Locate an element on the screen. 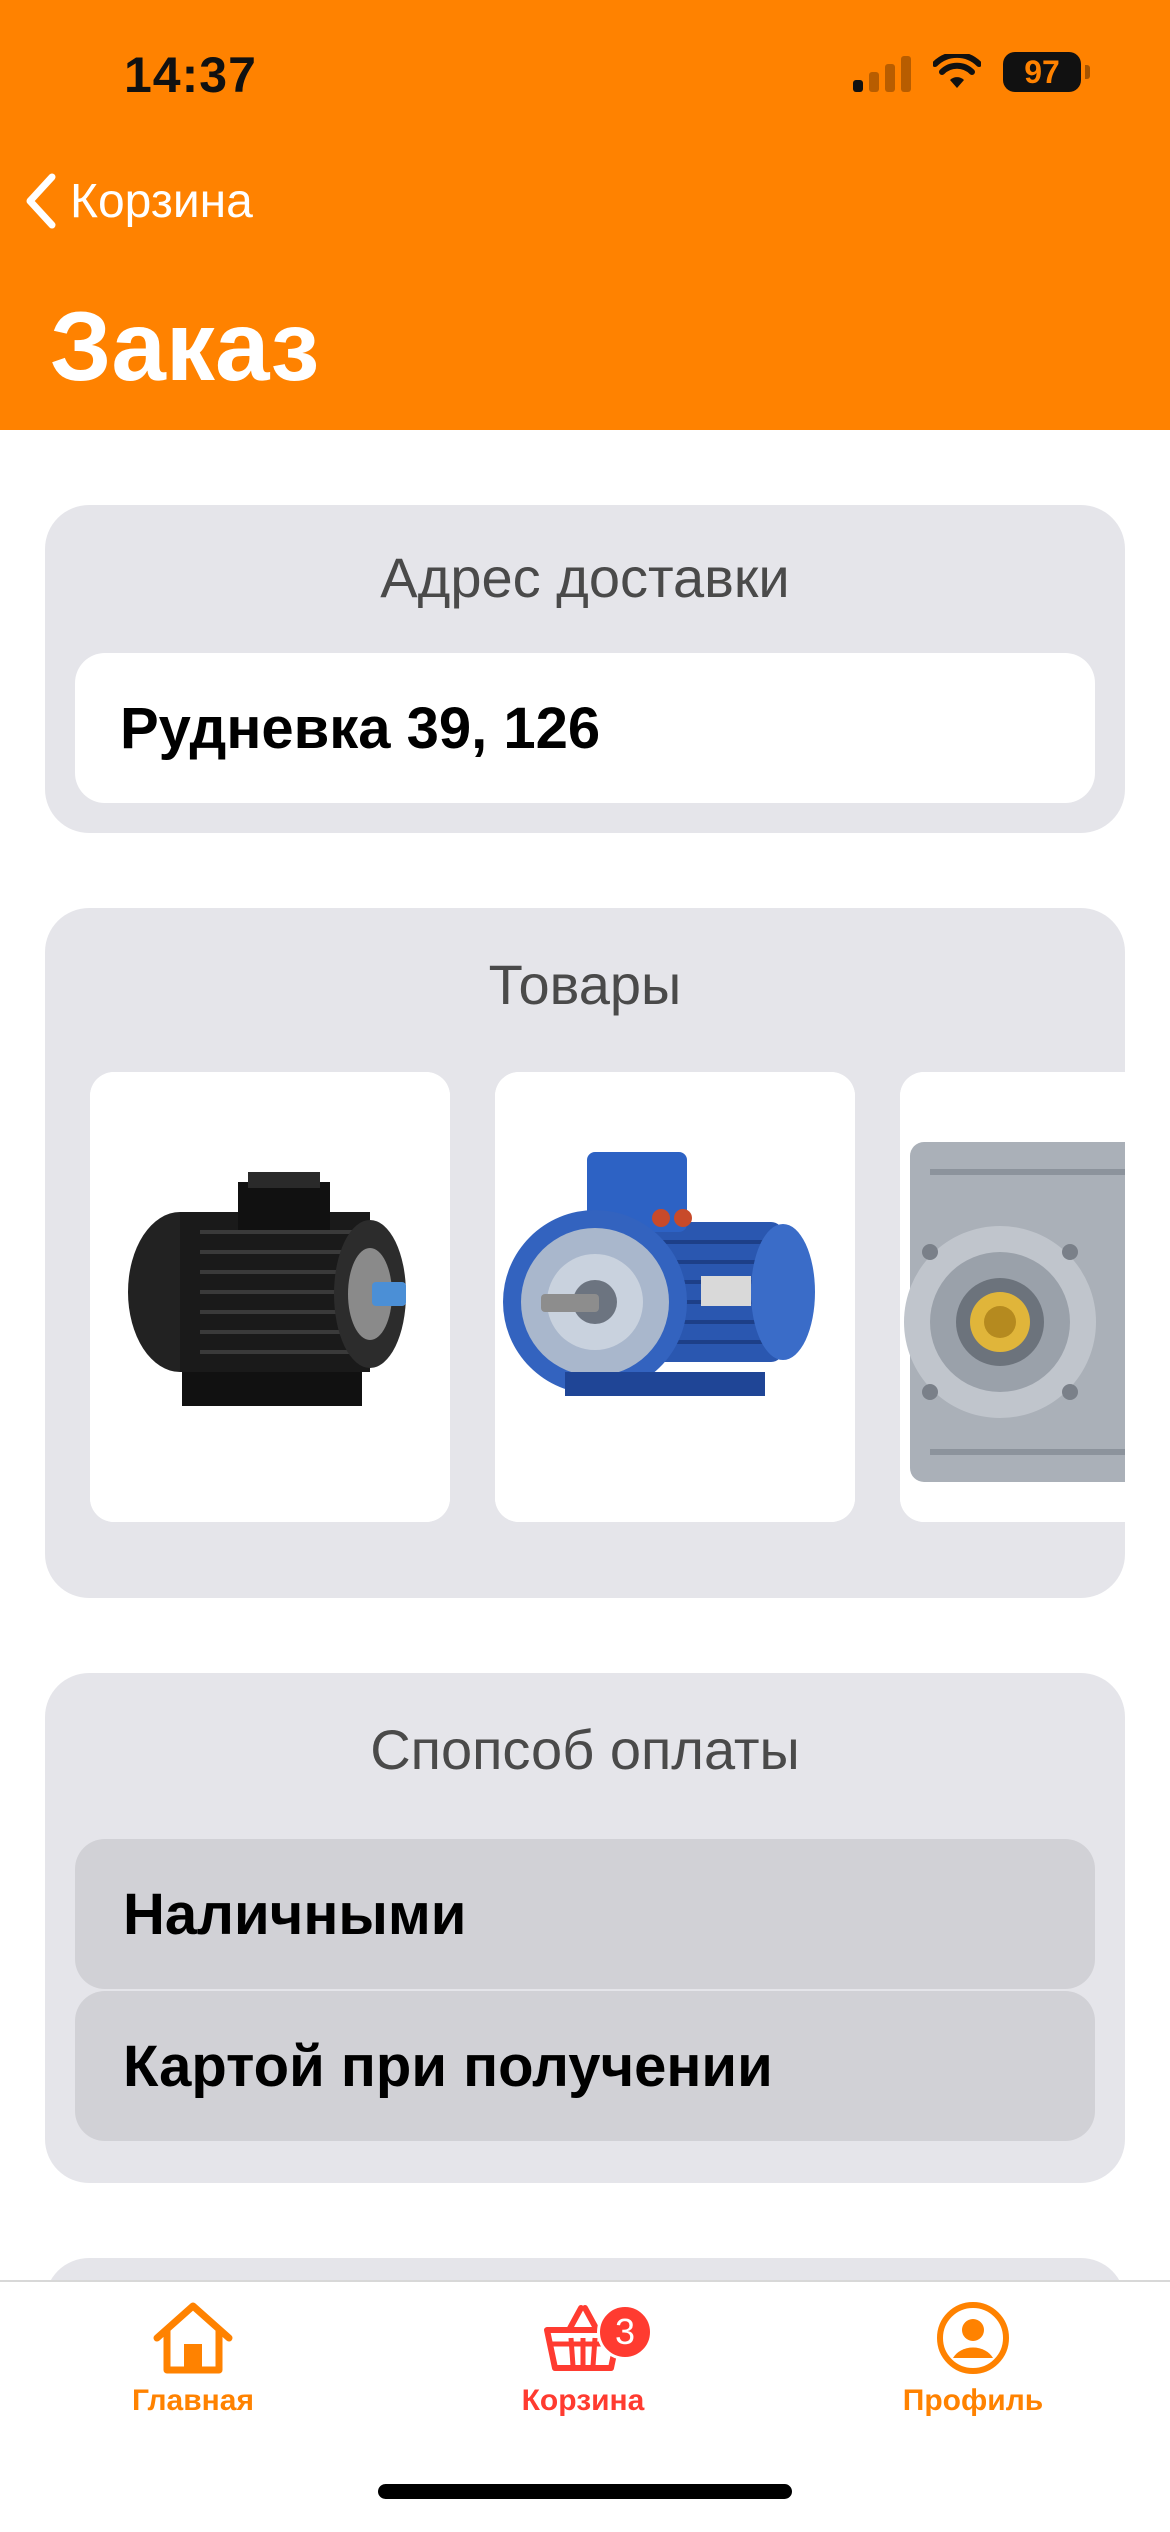  status-icons: 97 is located at coordinates (971, 72).